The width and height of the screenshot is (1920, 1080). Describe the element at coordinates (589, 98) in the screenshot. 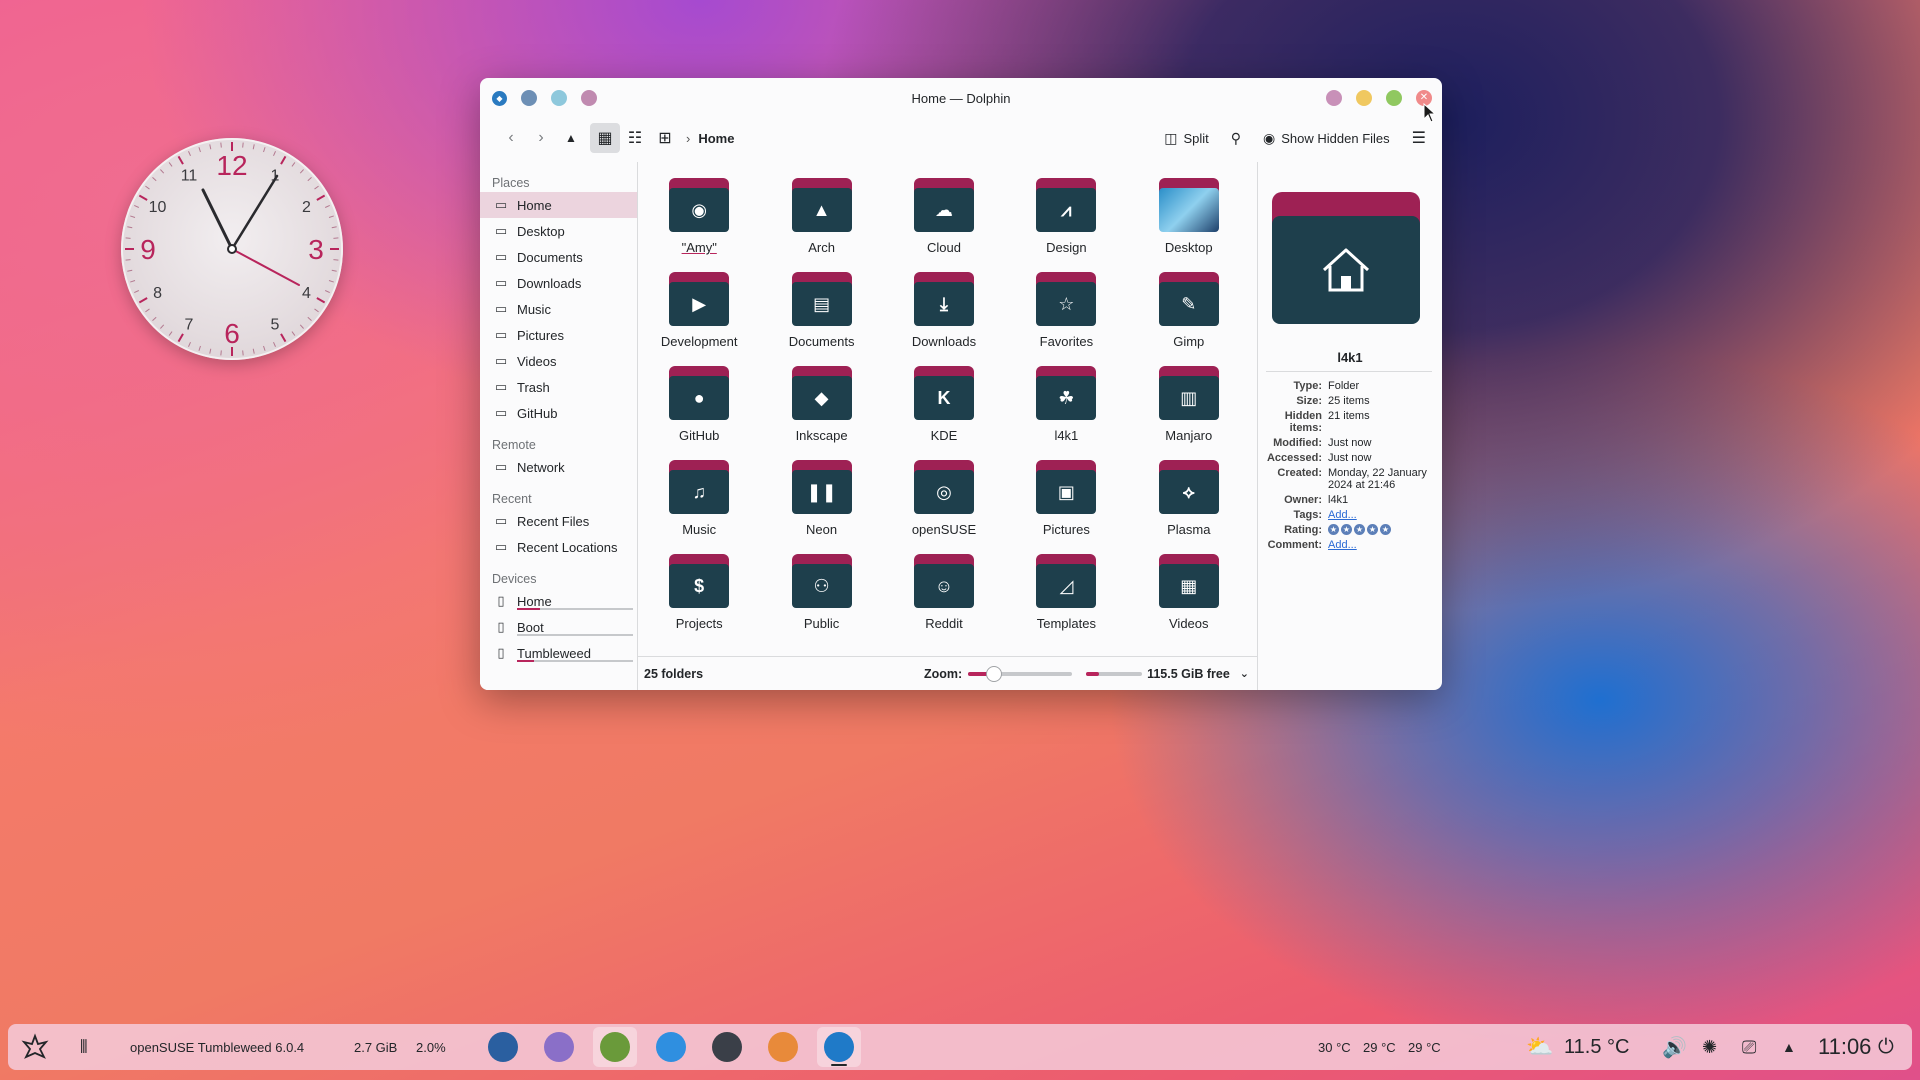

I see `on-all-desktops-button` at that location.